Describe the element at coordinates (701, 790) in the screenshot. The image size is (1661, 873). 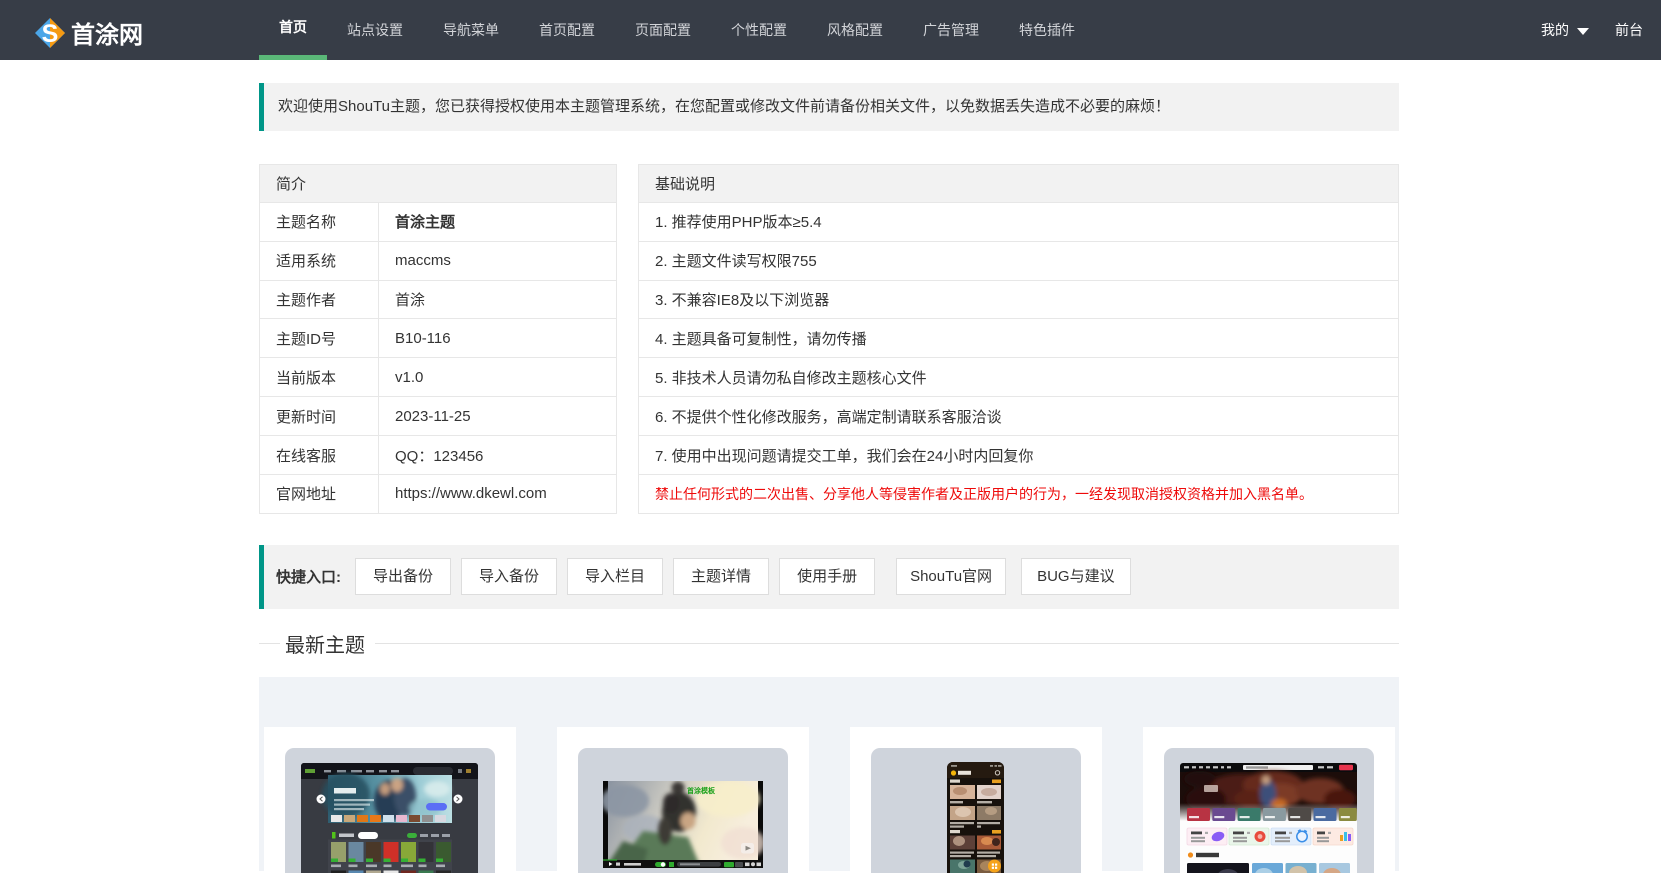
I see `svg-text: 首涂模板` at that location.